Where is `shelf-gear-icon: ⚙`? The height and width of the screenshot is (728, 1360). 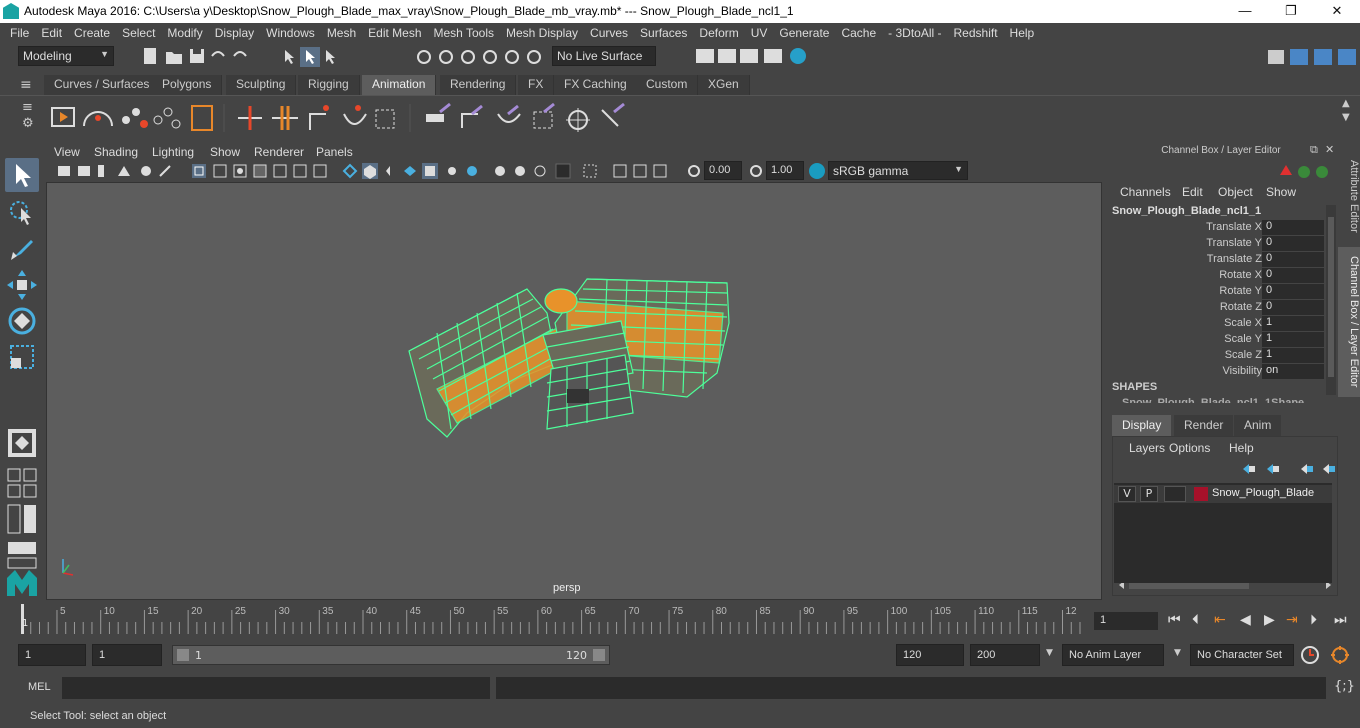 shelf-gear-icon: ⚙ is located at coordinates (28, 123).